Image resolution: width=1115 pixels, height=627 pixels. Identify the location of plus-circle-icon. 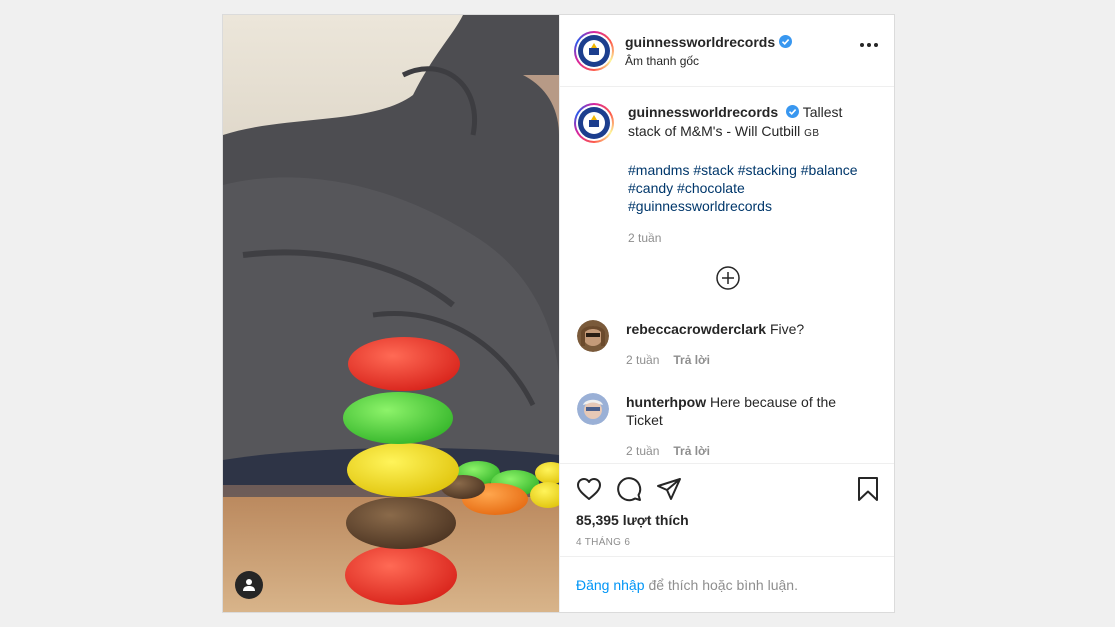
(728, 278).